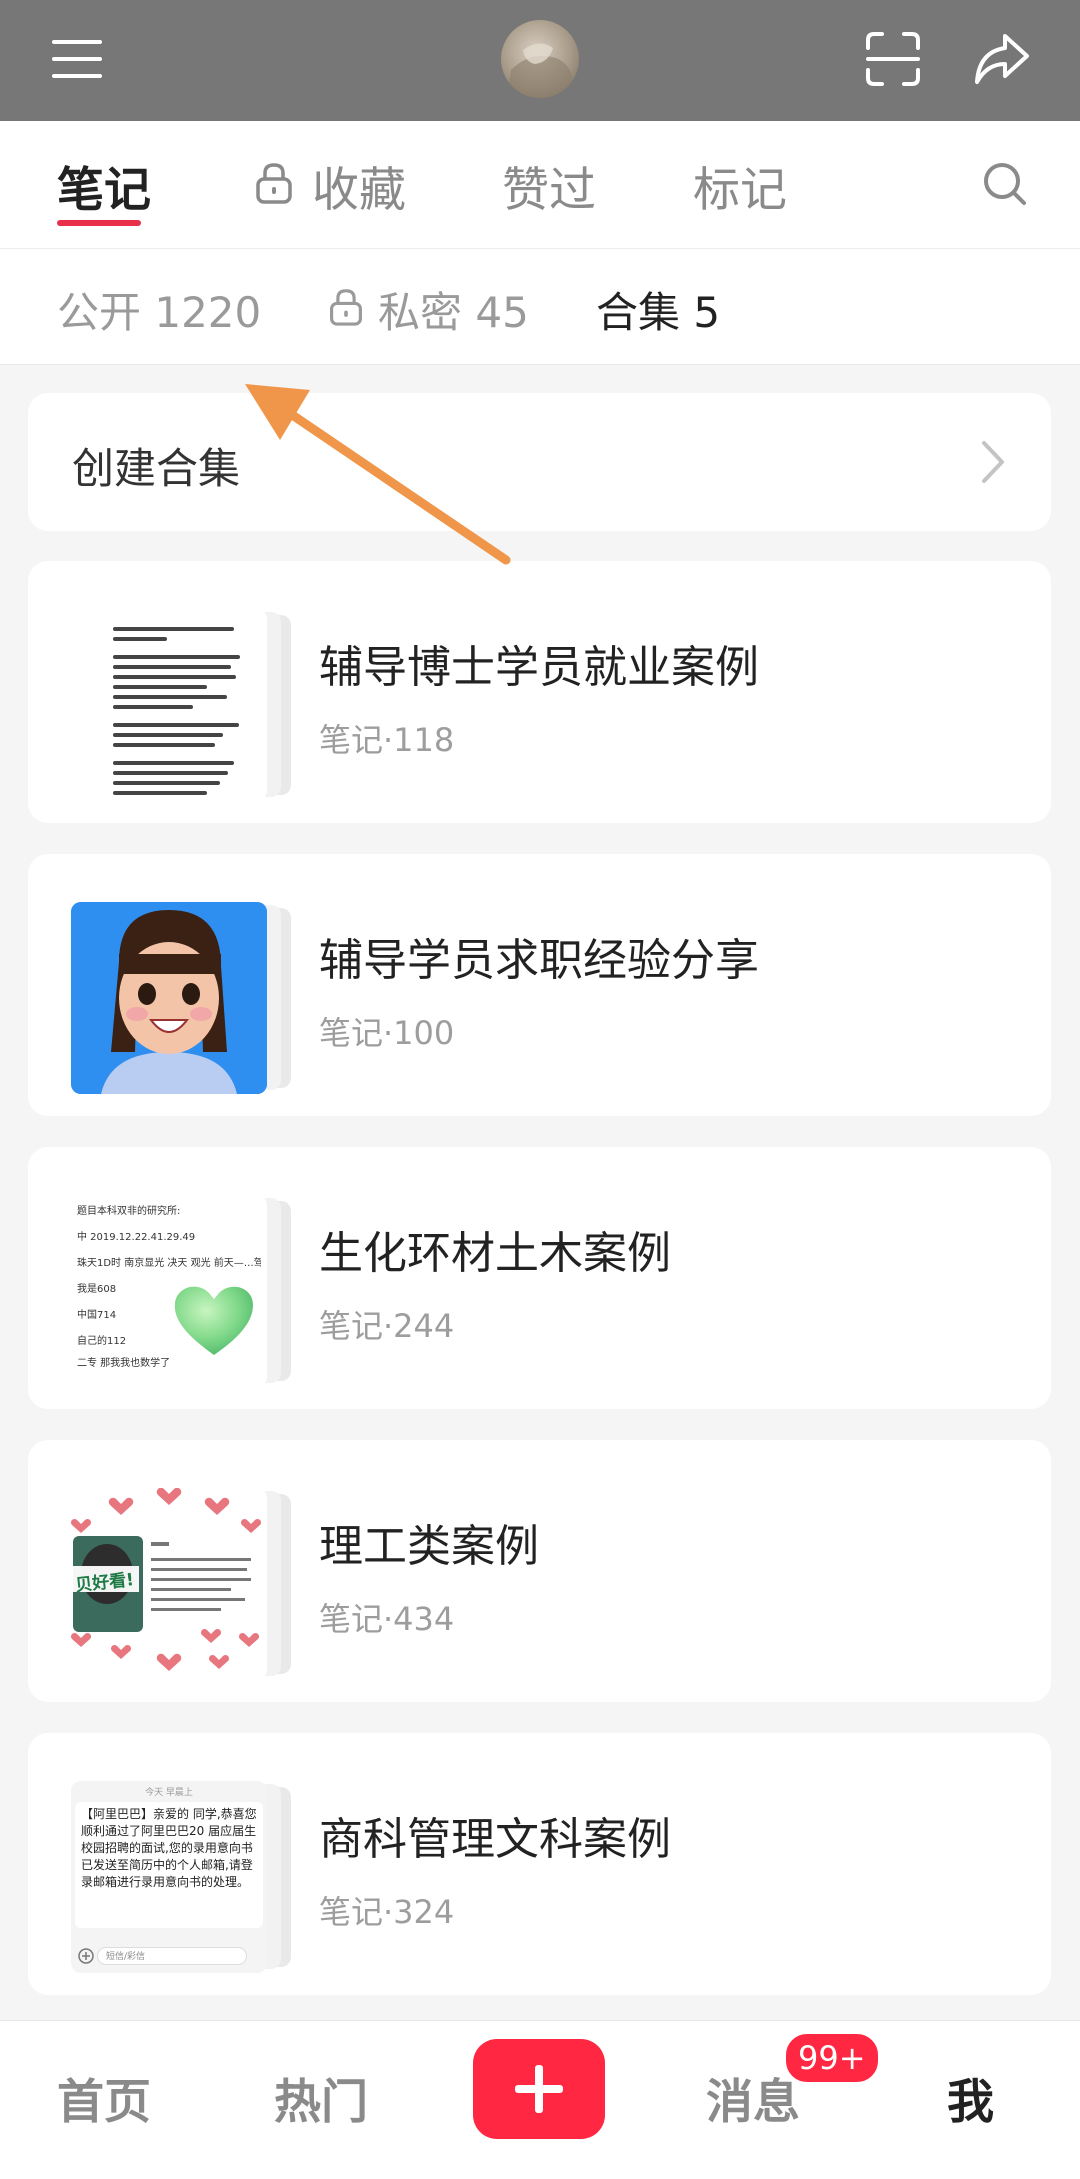  Describe the element at coordinates (539, 960) in the screenshot. I see `collection-title: 辅导学员求职经验分享` at that location.